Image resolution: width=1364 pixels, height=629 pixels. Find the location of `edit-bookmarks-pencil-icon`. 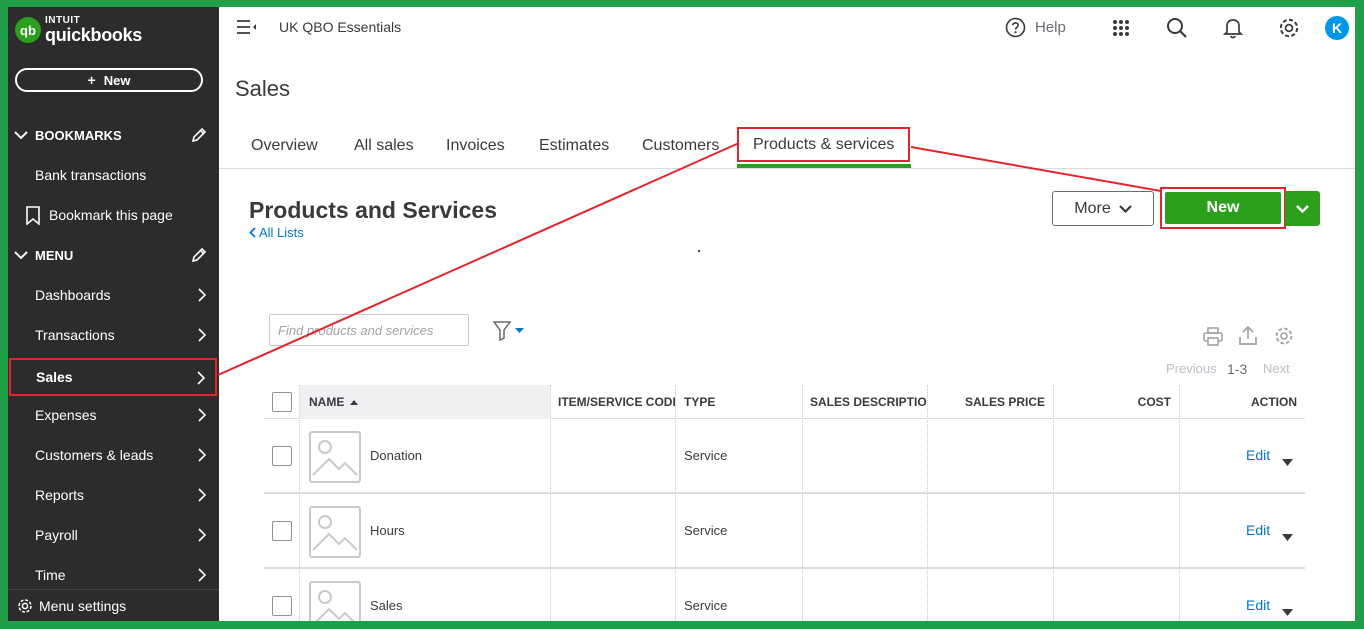

edit-bookmarks-pencil-icon is located at coordinates (199, 136).